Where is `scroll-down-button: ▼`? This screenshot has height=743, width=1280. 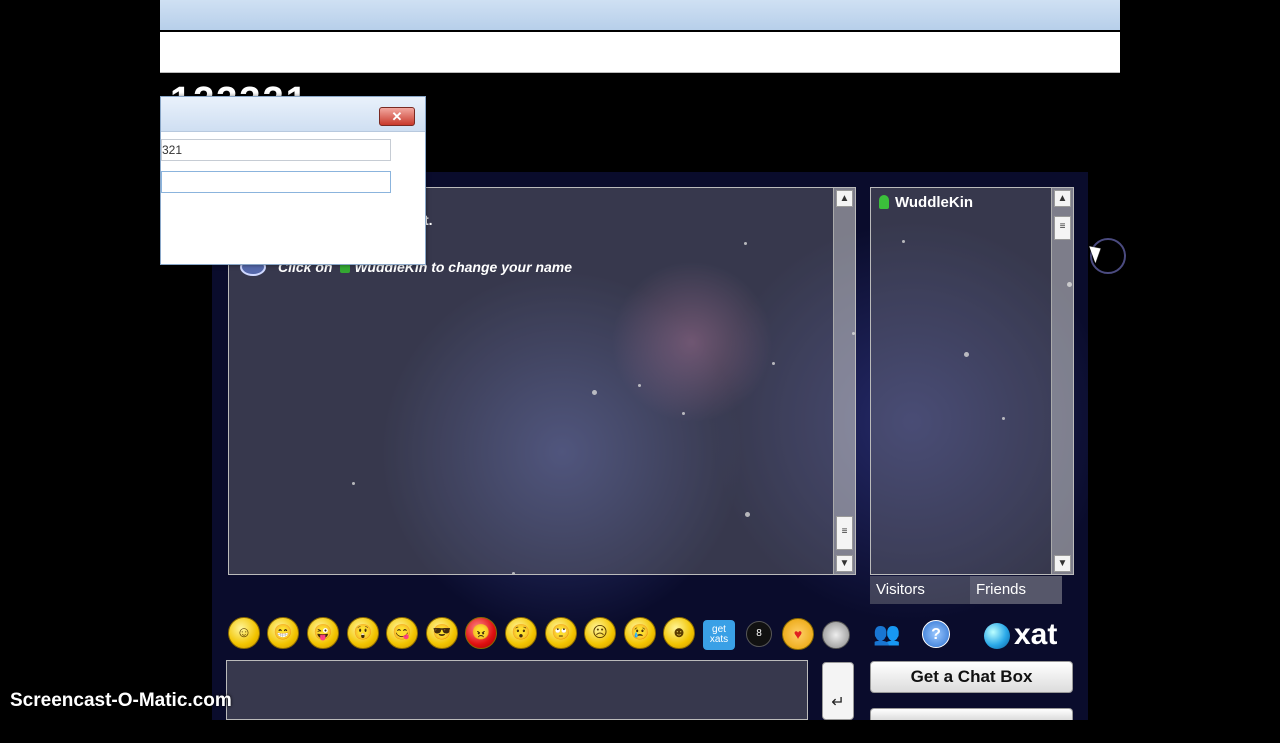 scroll-down-button: ▼ is located at coordinates (844, 563).